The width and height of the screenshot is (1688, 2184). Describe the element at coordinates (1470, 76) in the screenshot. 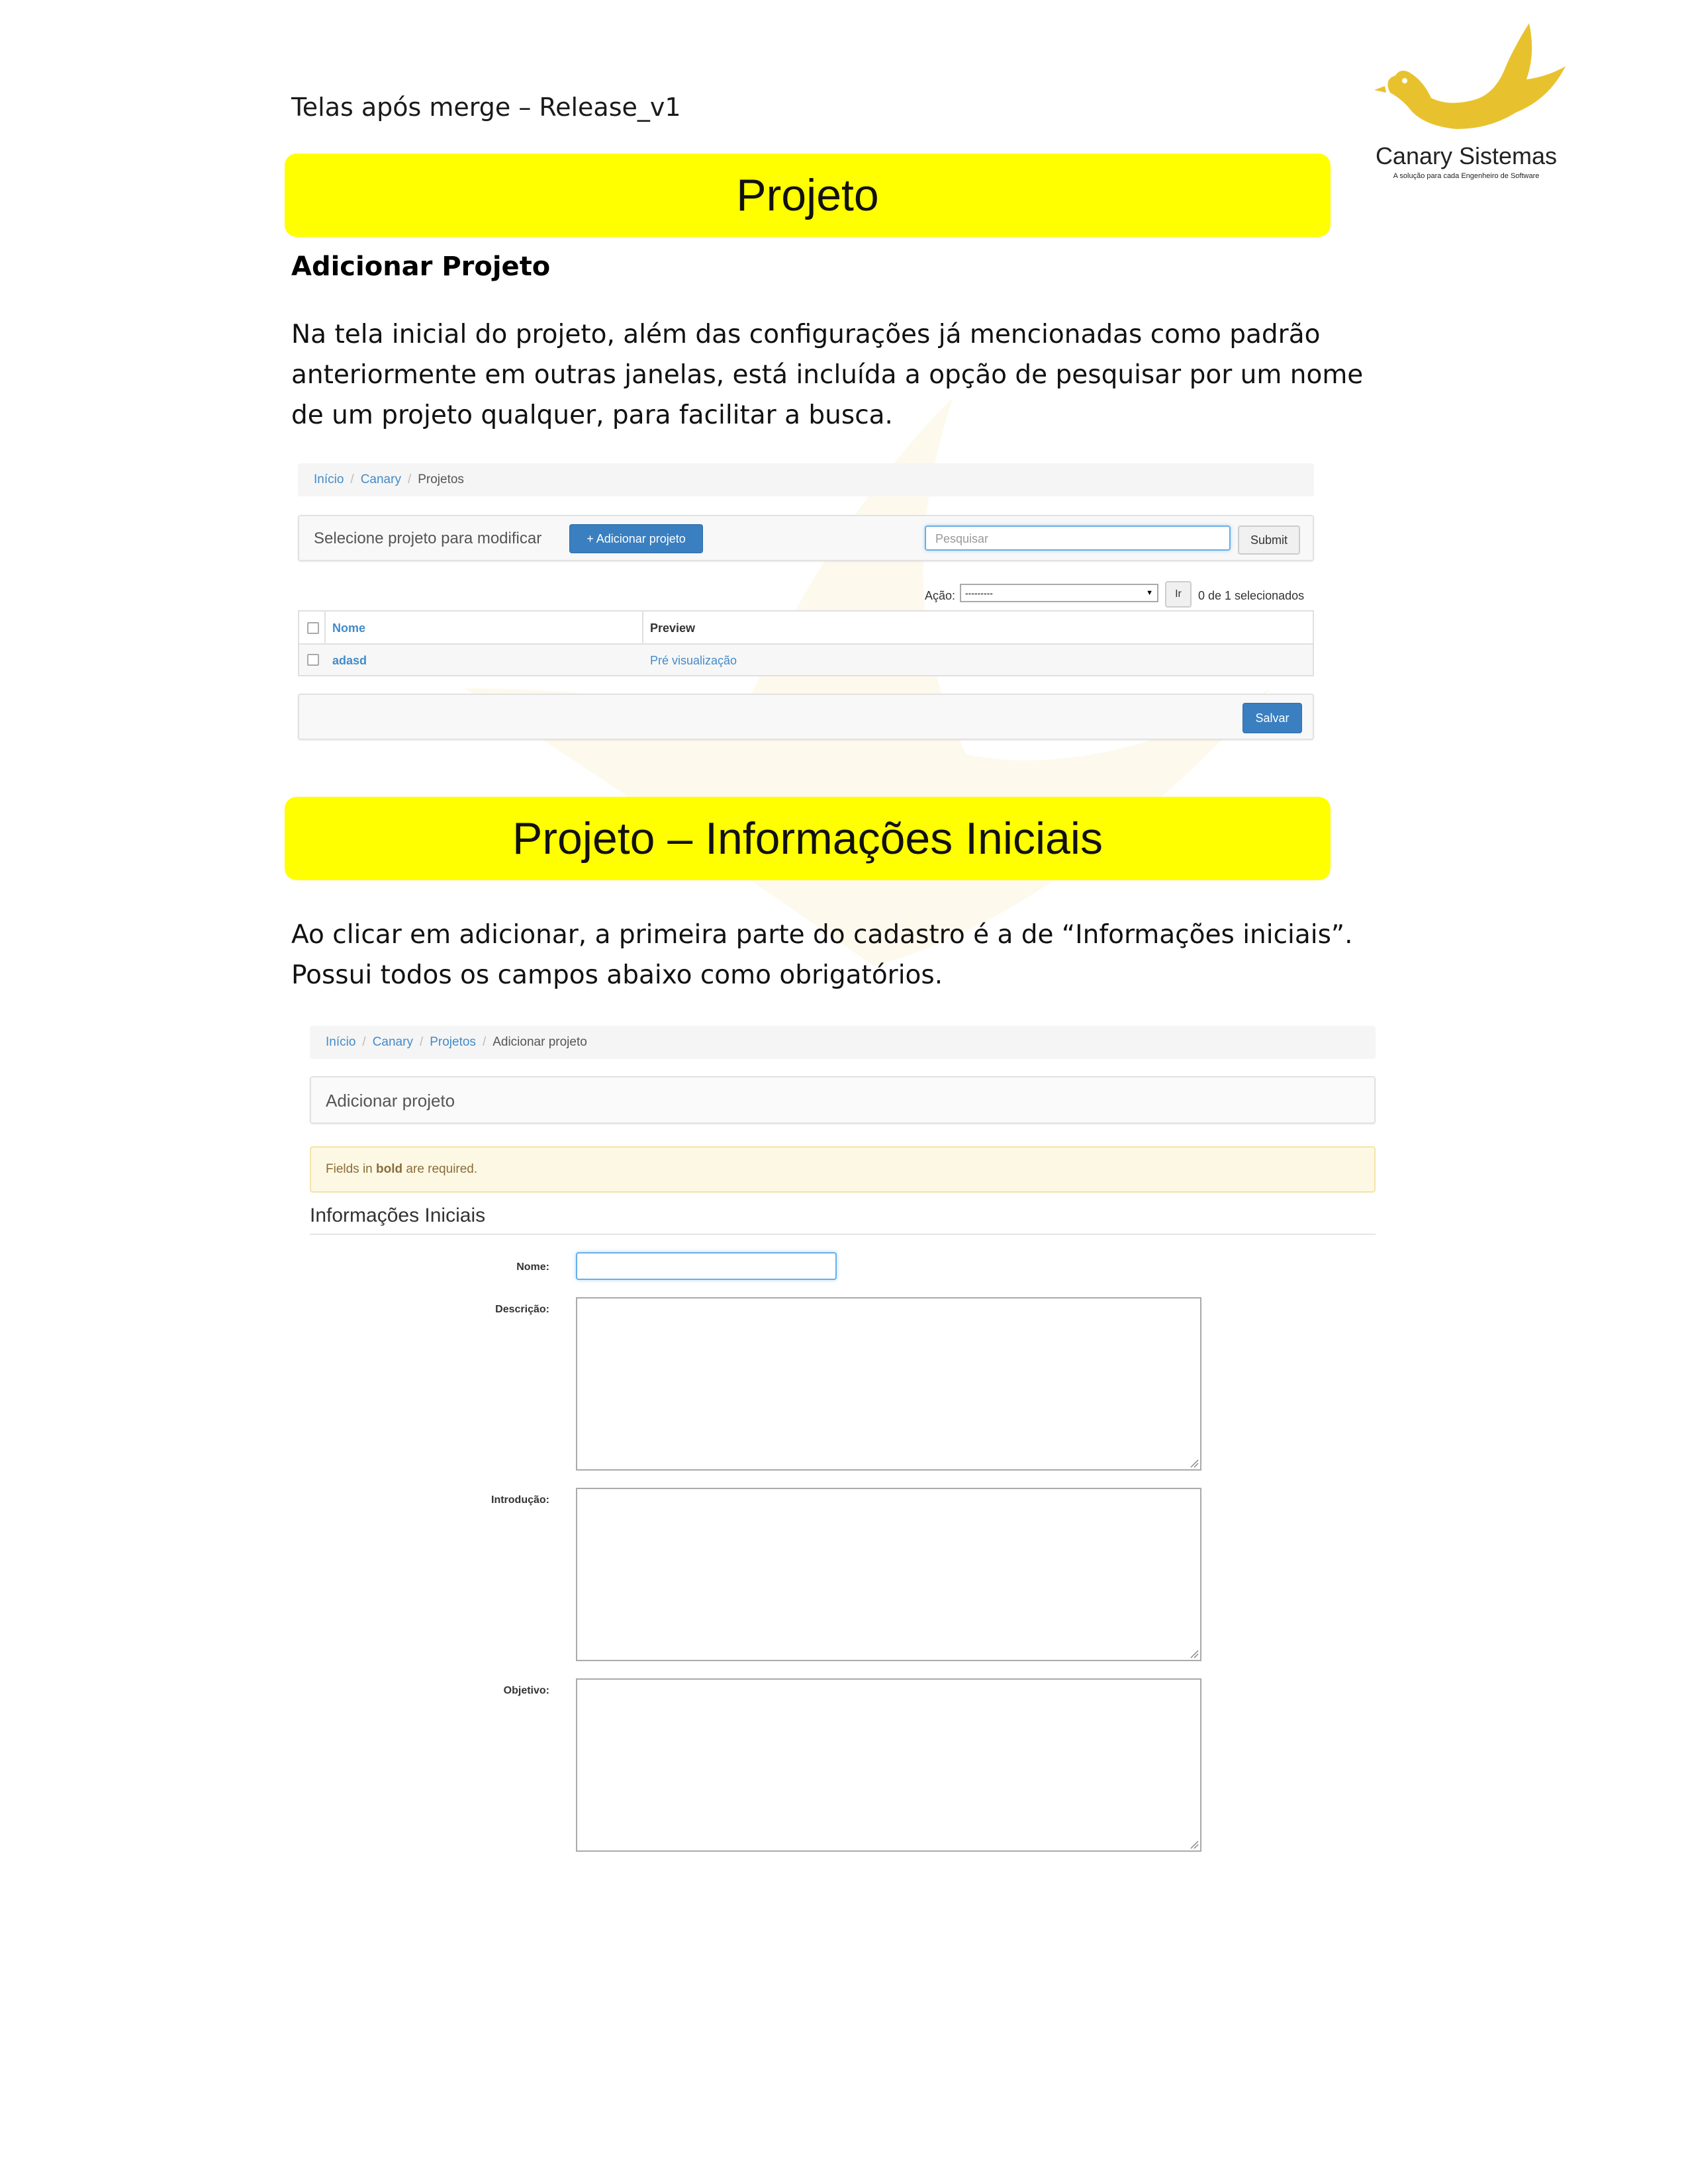

I see `bird-logo-icon` at that location.